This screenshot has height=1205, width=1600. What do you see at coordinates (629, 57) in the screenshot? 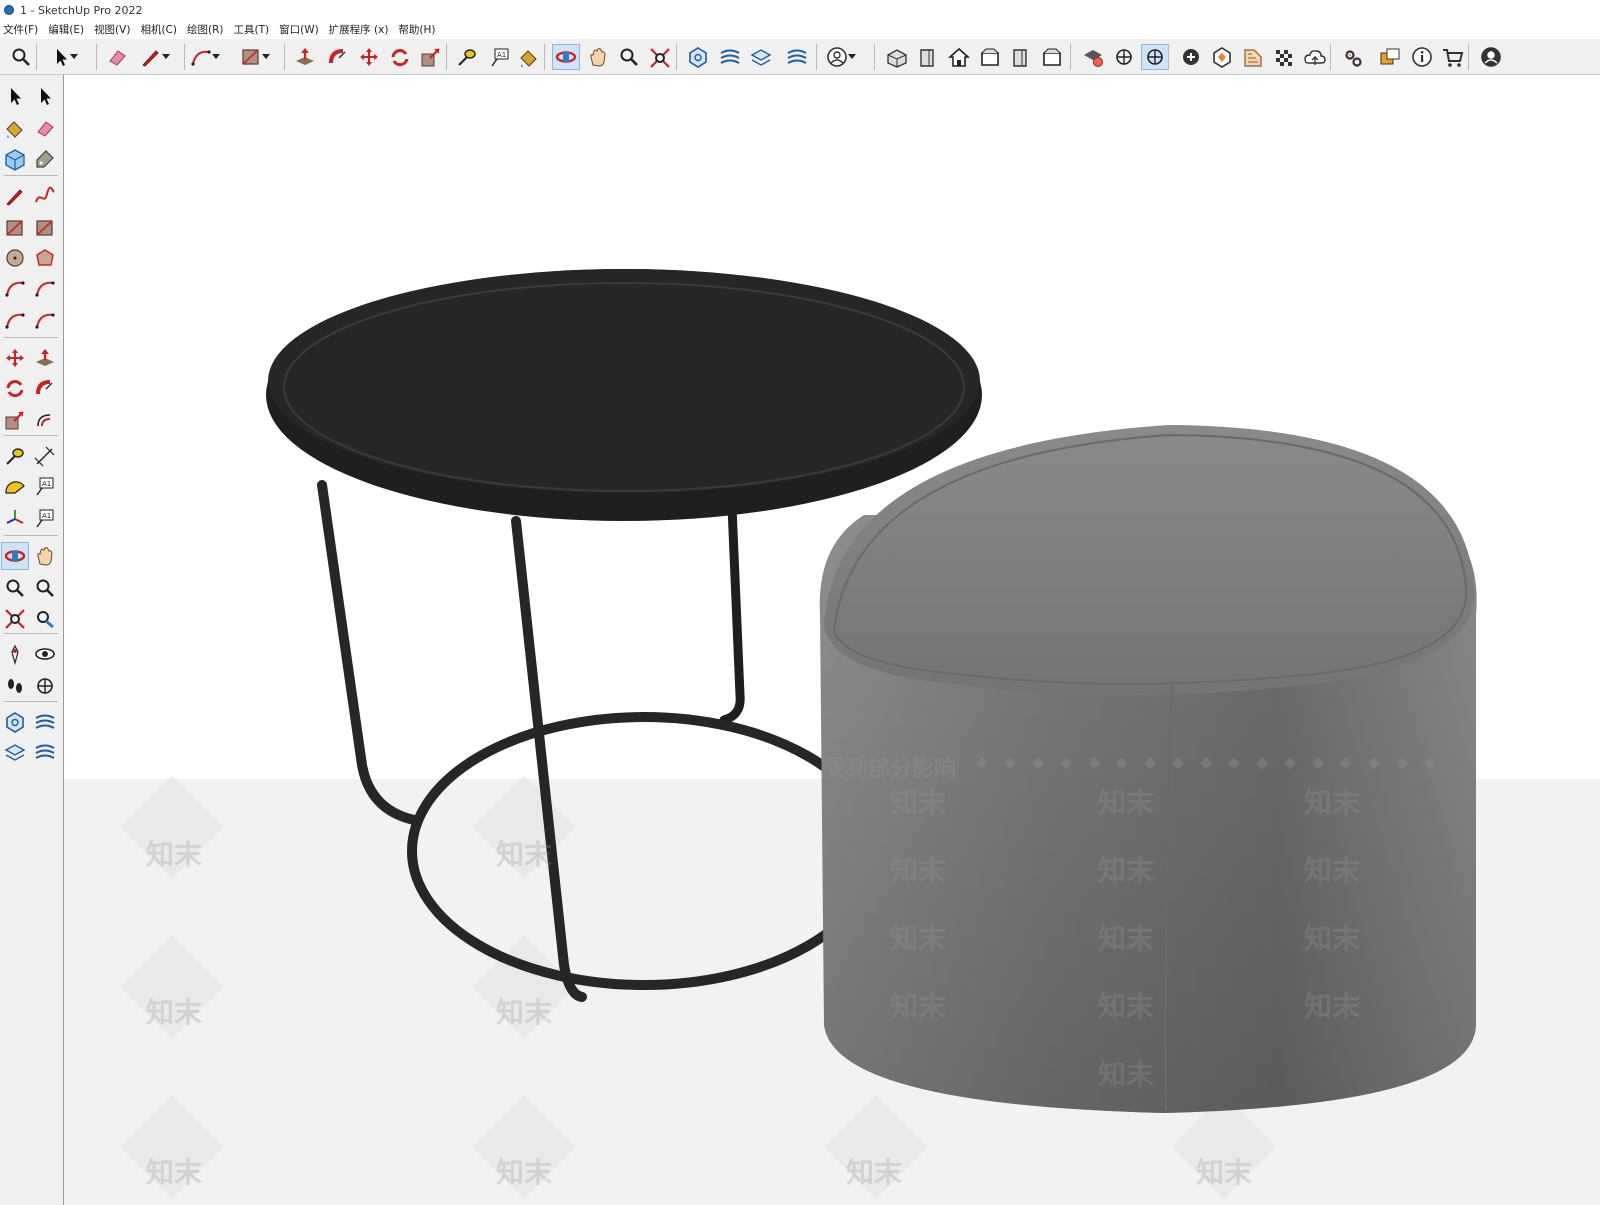
I see `zoom-button` at bounding box center [629, 57].